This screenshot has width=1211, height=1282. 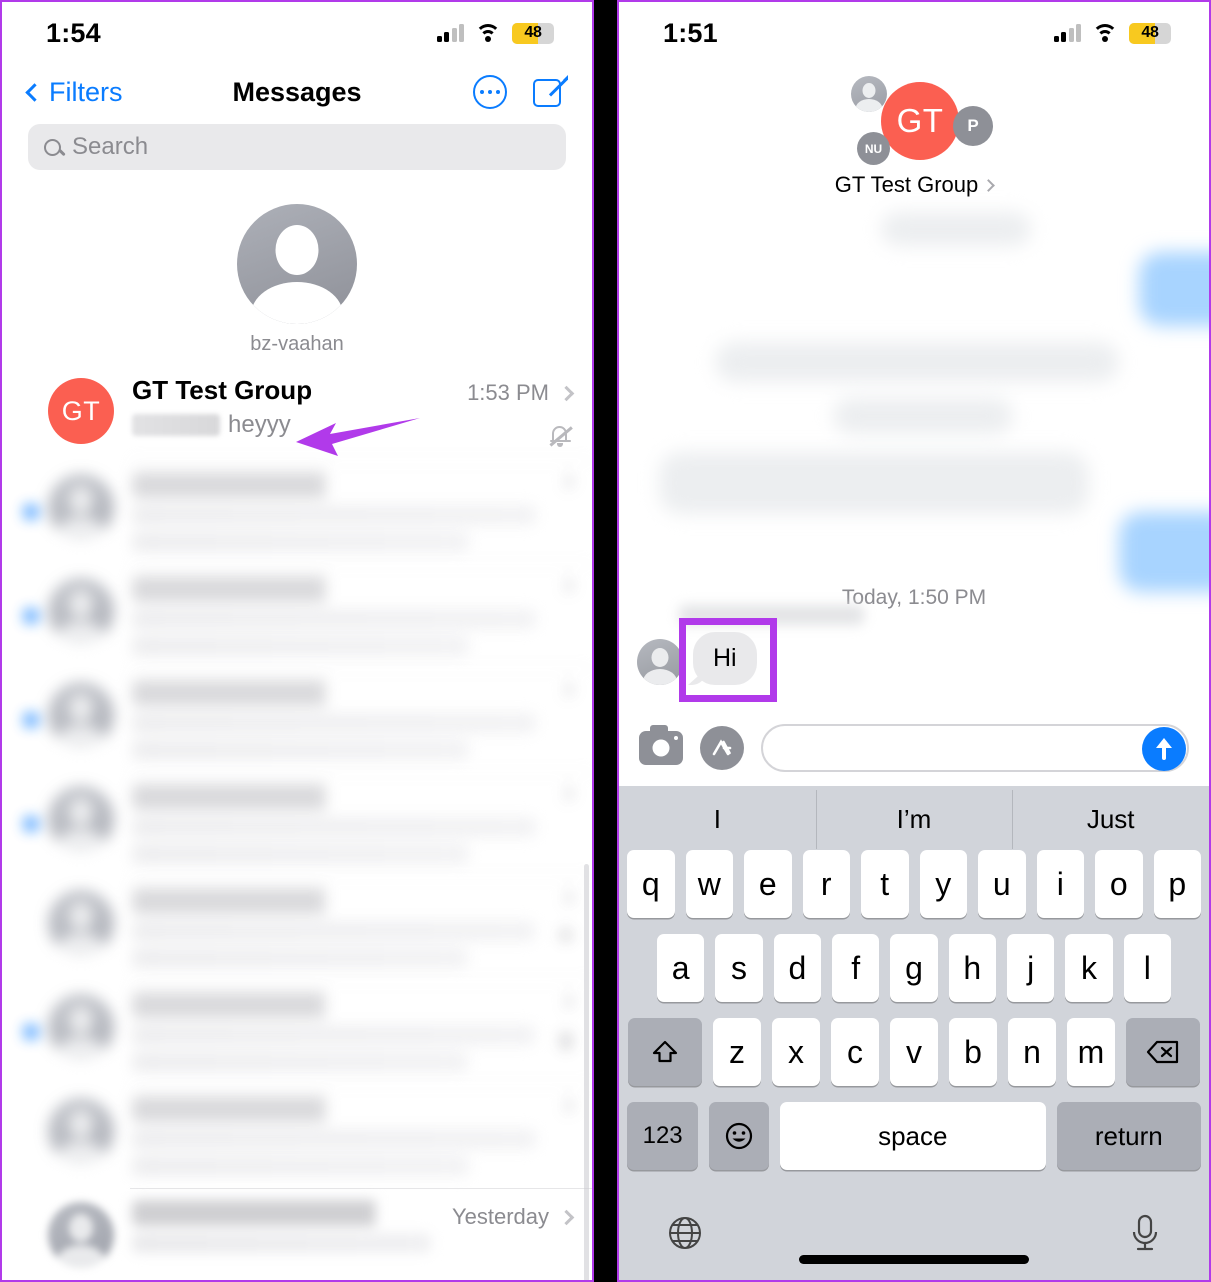 I want to click on conversation-header: GT P NU GT Test Group, so click(x=914, y=133).